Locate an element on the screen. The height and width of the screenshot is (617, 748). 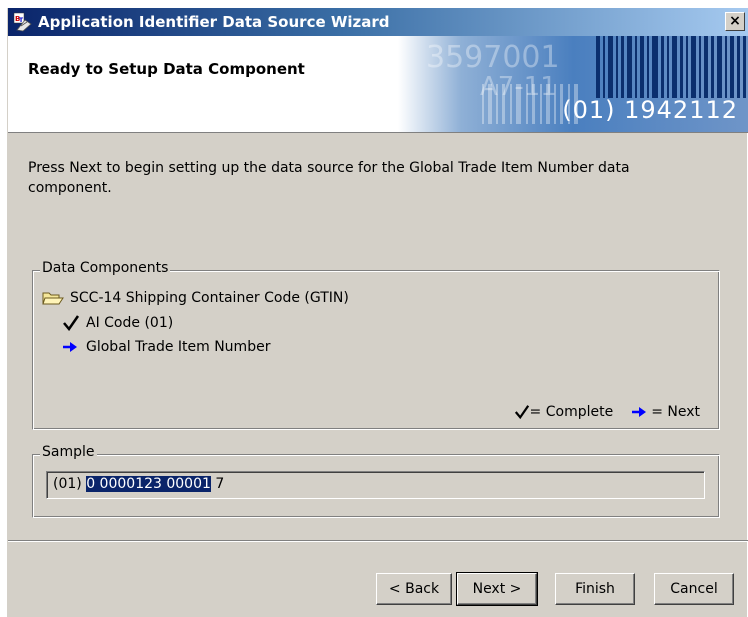
status-legend: = Complete = Next is located at coordinates (607, 412).